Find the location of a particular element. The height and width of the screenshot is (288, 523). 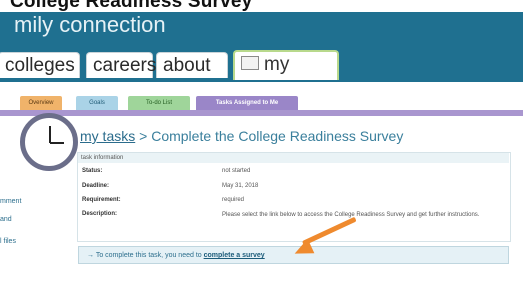

sidebar-item-files: l files is located at coordinates (8, 241).